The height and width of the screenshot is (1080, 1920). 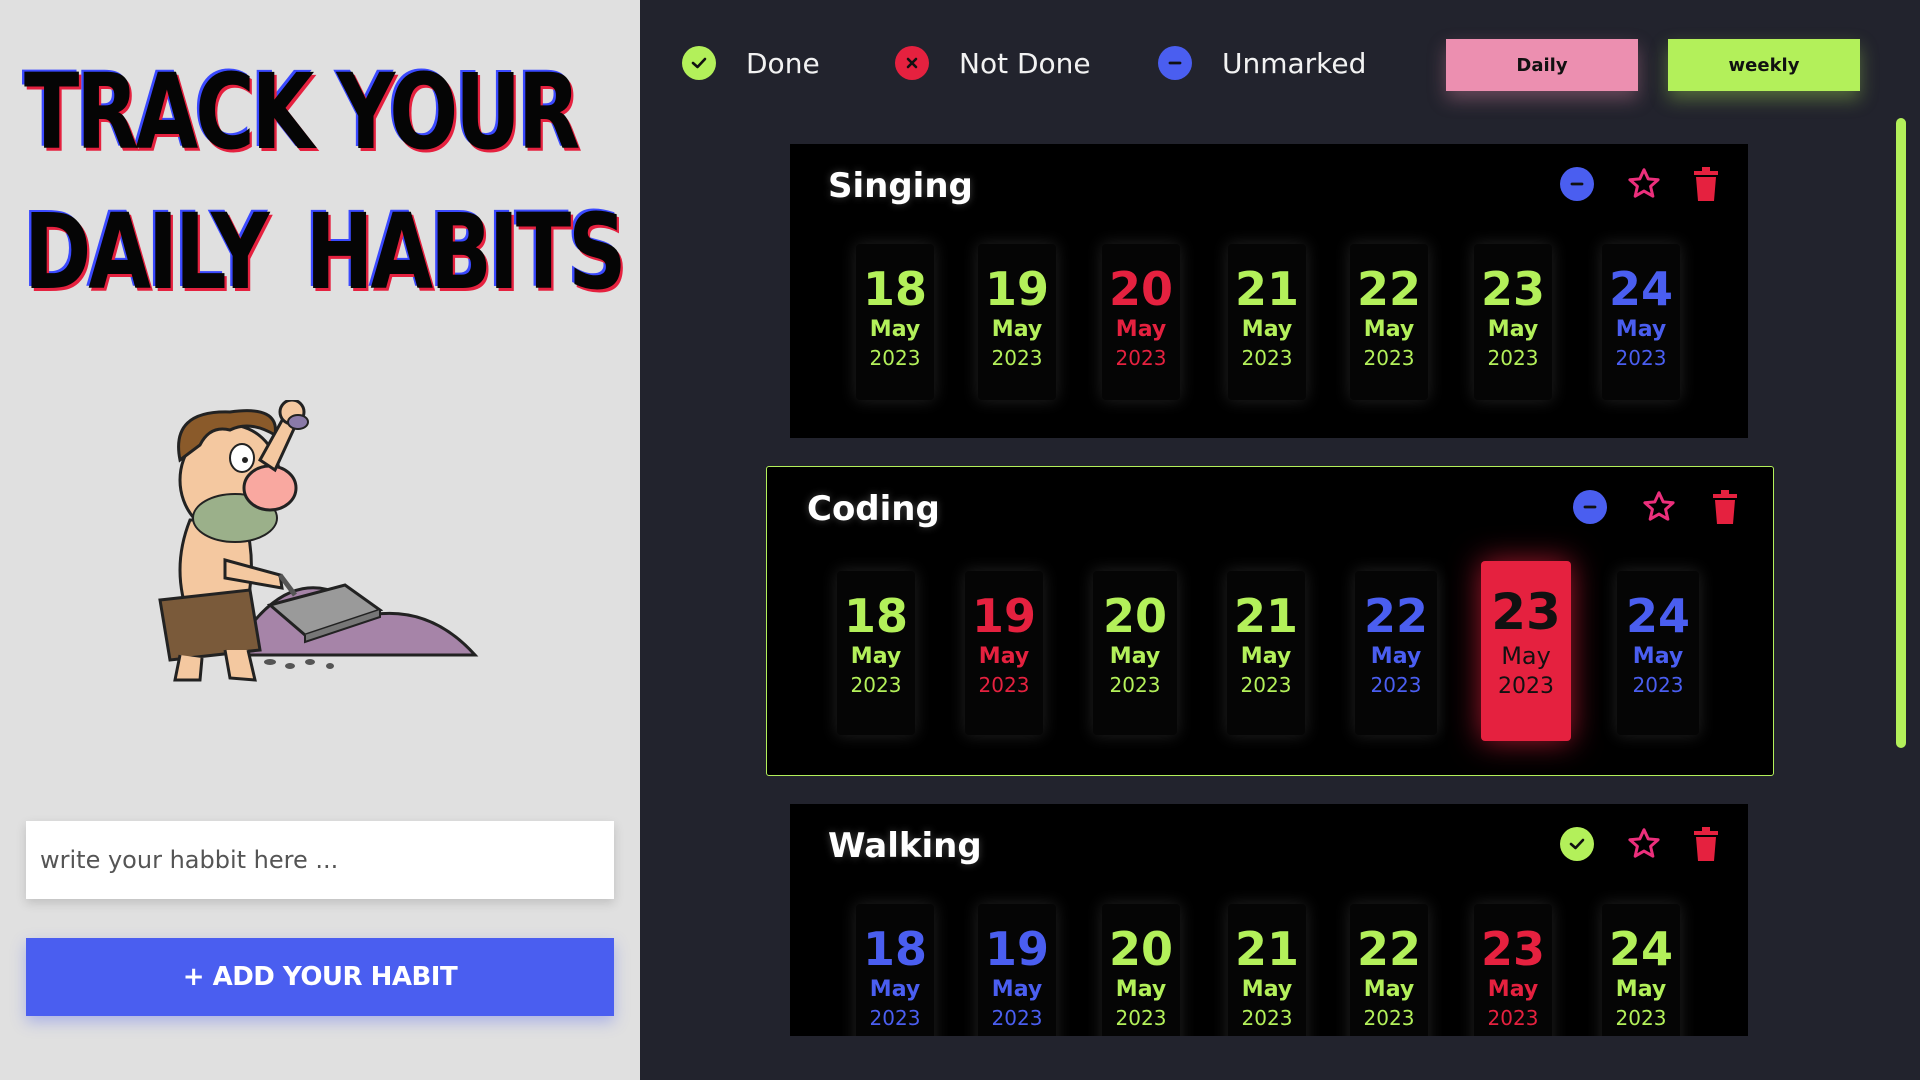 I want to click on legend-unmarked: Unmarked, so click(x=1262, y=63).